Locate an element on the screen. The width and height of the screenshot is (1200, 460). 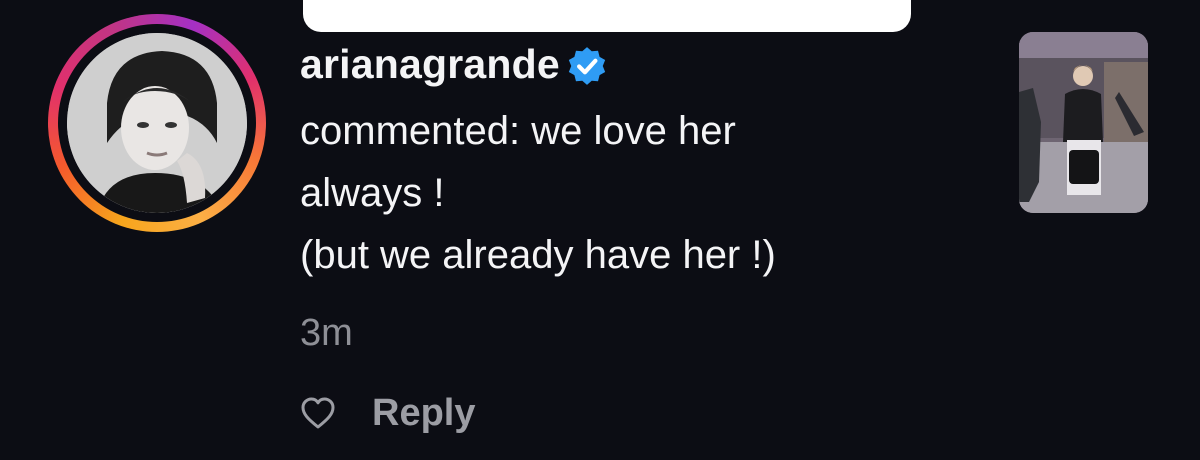
username-row: arianagrande is located at coordinates (454, 64).